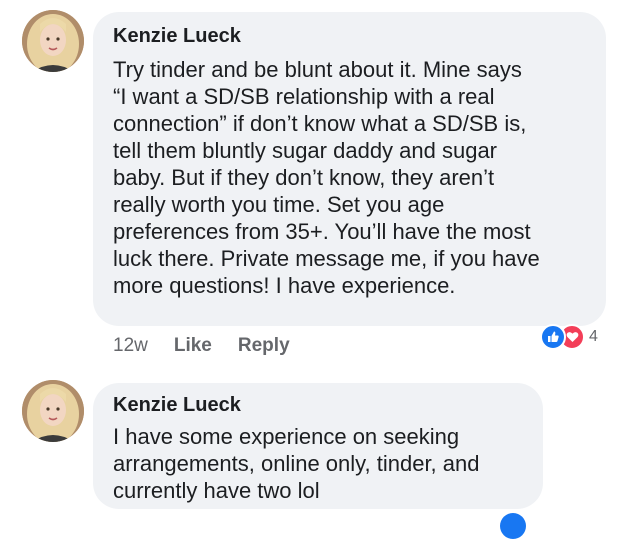  I want to click on like-button: Like, so click(193, 346).